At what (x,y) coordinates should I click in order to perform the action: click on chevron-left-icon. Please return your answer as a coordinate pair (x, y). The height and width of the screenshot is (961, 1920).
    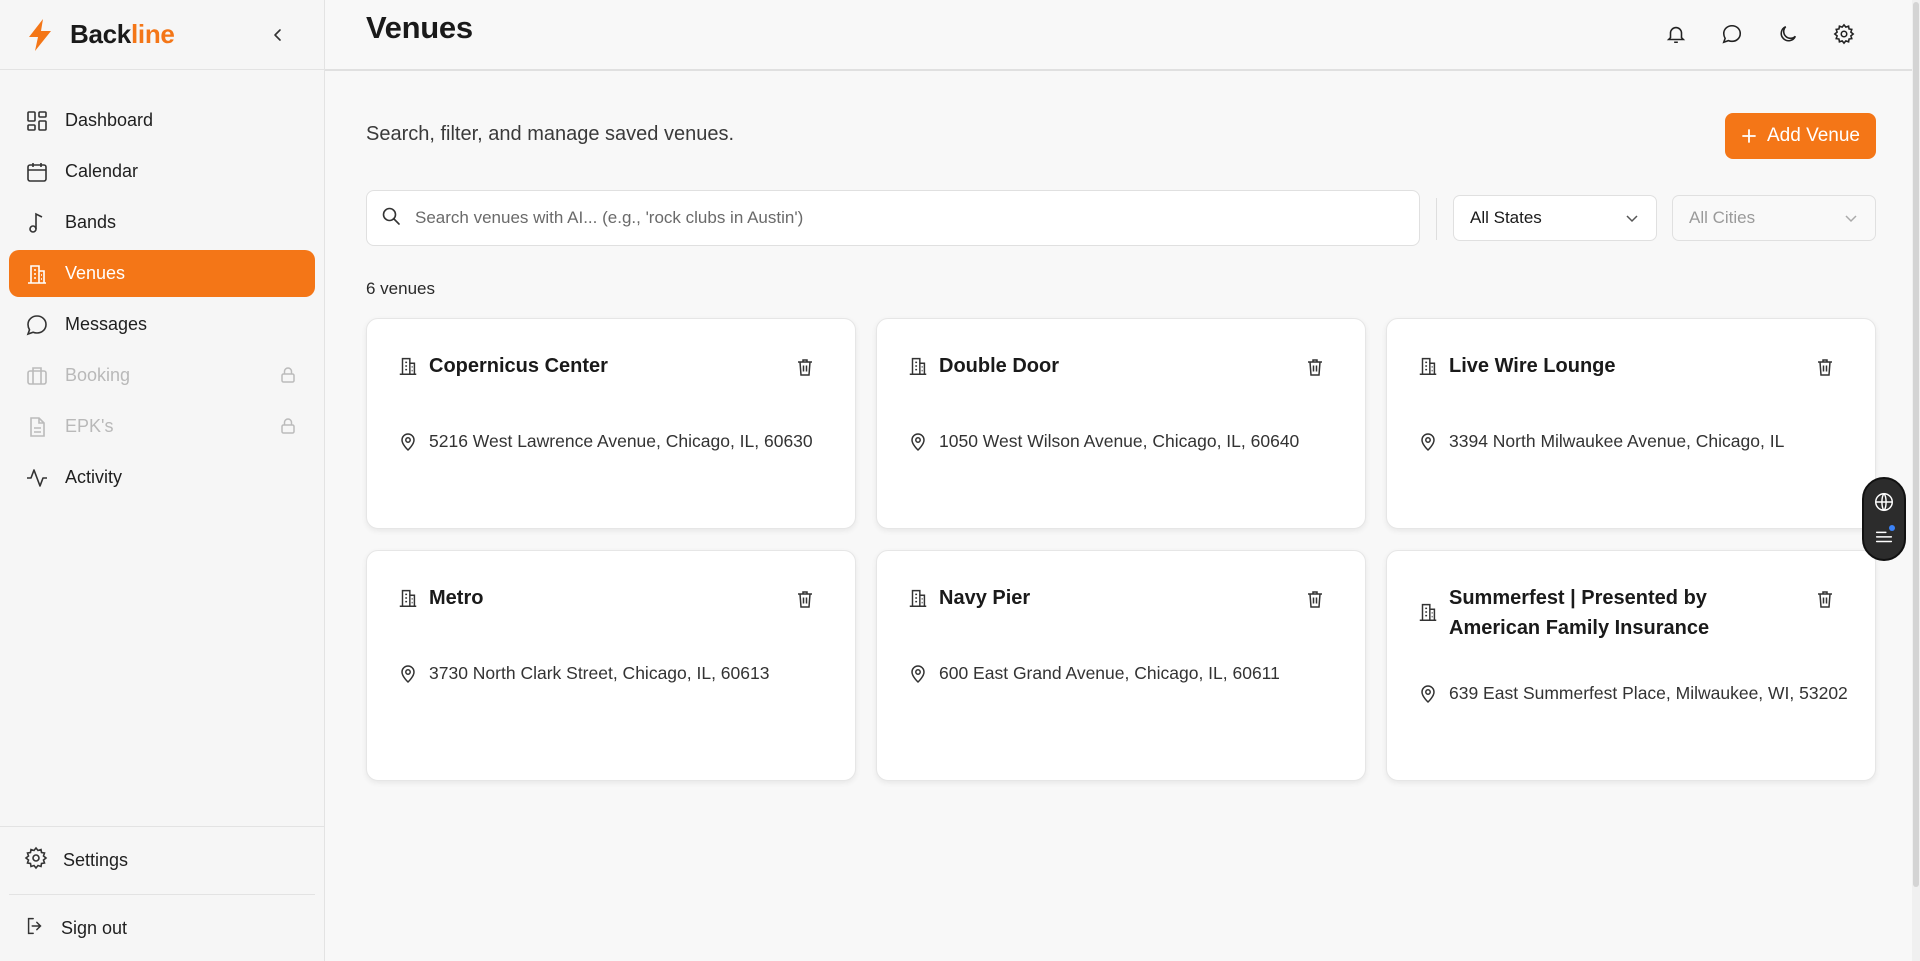
    Looking at the image, I should click on (277, 35).